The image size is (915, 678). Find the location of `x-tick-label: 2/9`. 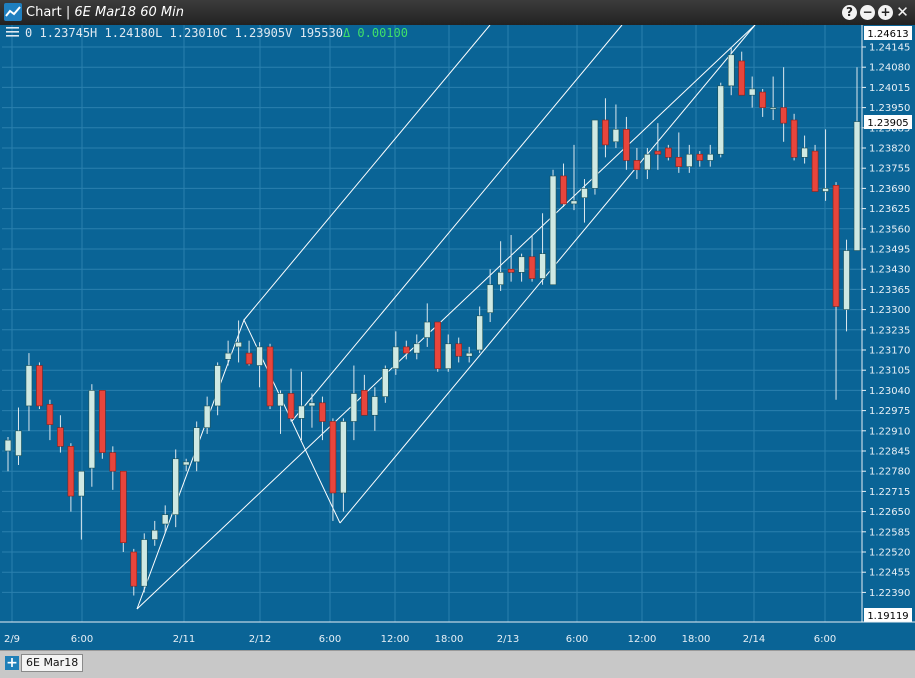

x-tick-label: 2/9 is located at coordinates (12, 639).